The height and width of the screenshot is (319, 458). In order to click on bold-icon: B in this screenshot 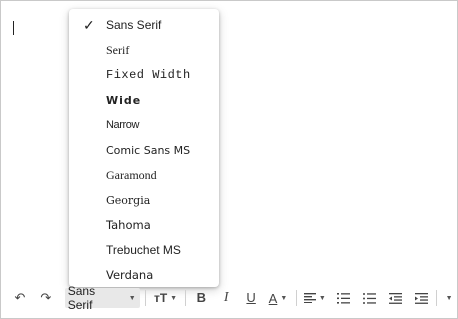, I will do `click(201, 297)`.